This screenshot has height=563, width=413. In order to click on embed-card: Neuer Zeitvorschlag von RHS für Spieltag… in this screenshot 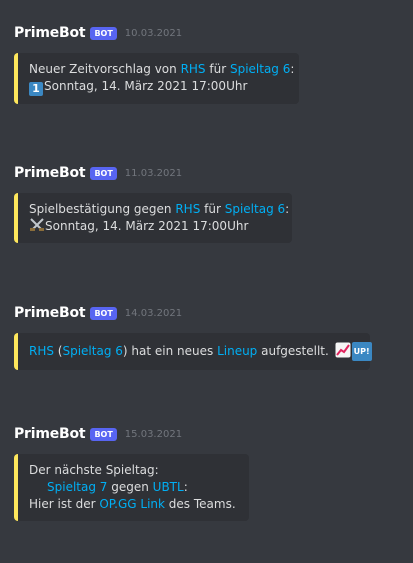, I will do `click(156, 78)`.